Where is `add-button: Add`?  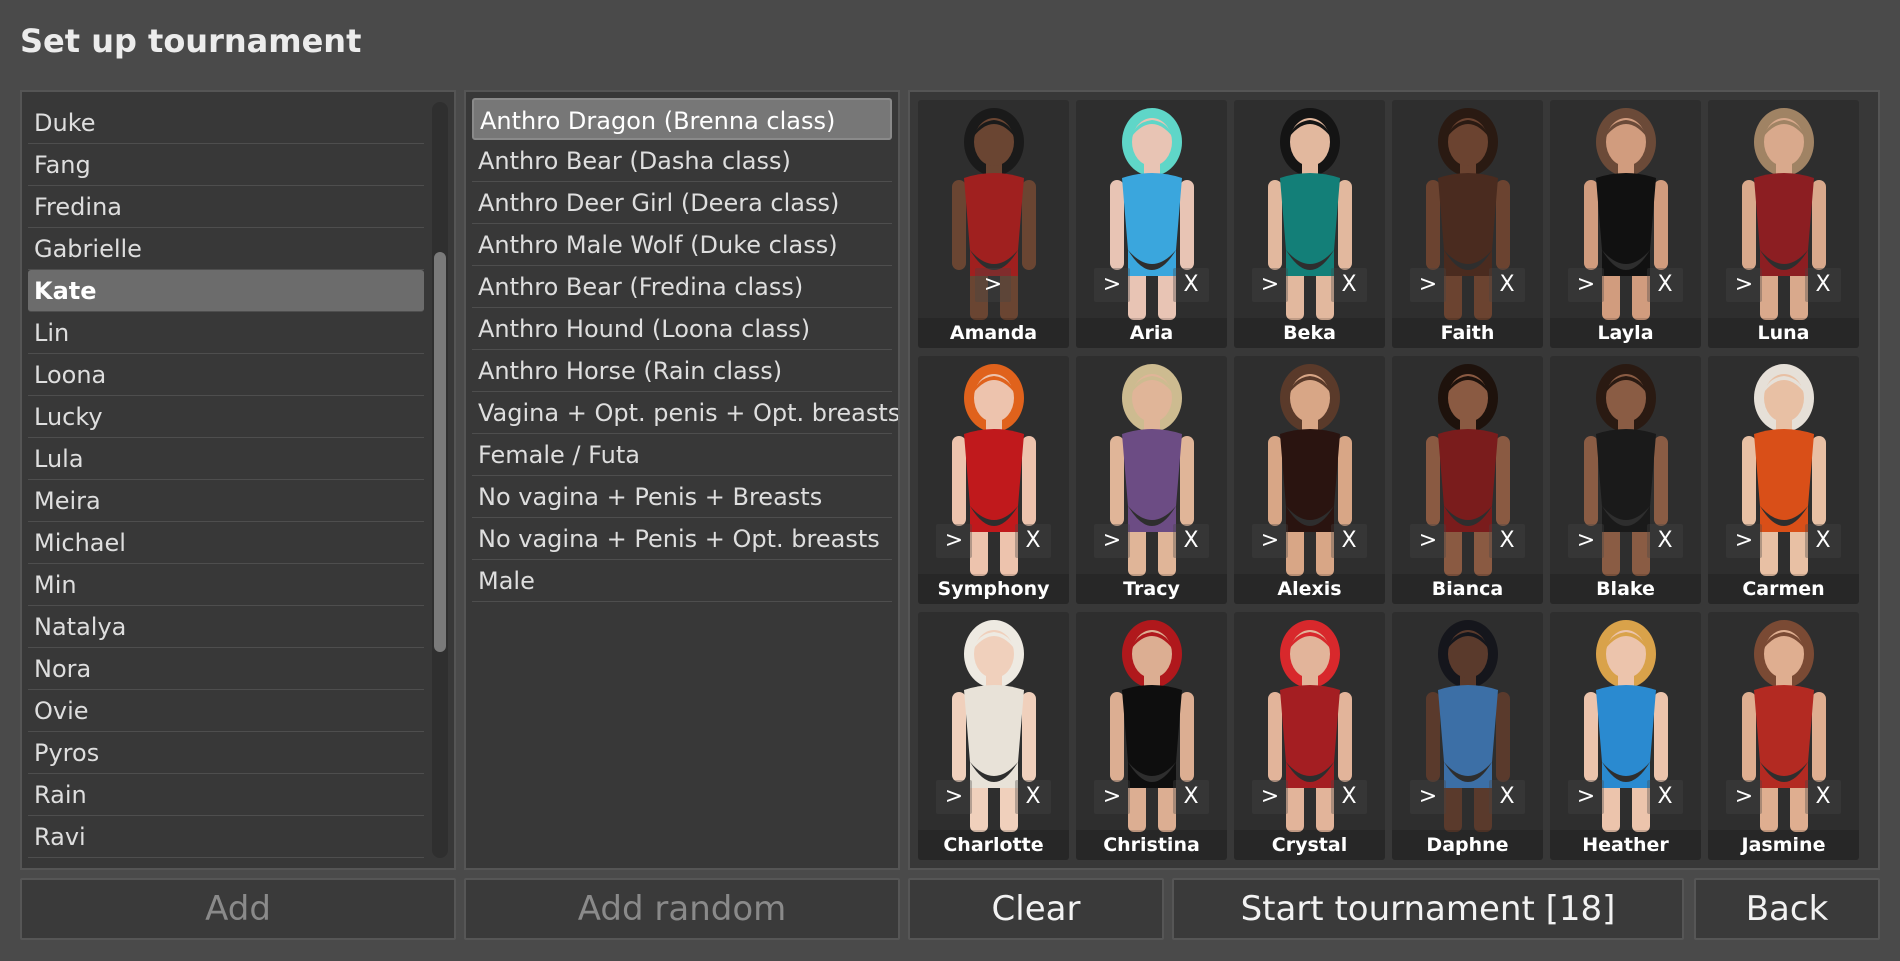
add-button: Add is located at coordinates (238, 909).